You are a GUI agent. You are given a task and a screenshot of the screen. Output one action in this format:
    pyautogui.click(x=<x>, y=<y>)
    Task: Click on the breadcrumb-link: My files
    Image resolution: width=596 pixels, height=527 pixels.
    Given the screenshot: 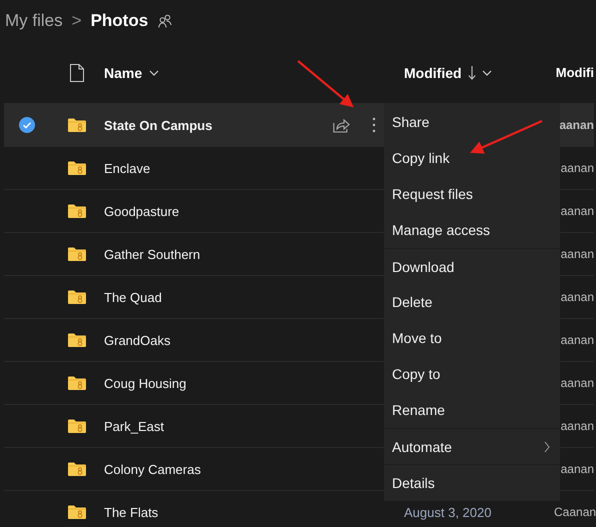 What is the action you would take?
    pyautogui.click(x=34, y=21)
    